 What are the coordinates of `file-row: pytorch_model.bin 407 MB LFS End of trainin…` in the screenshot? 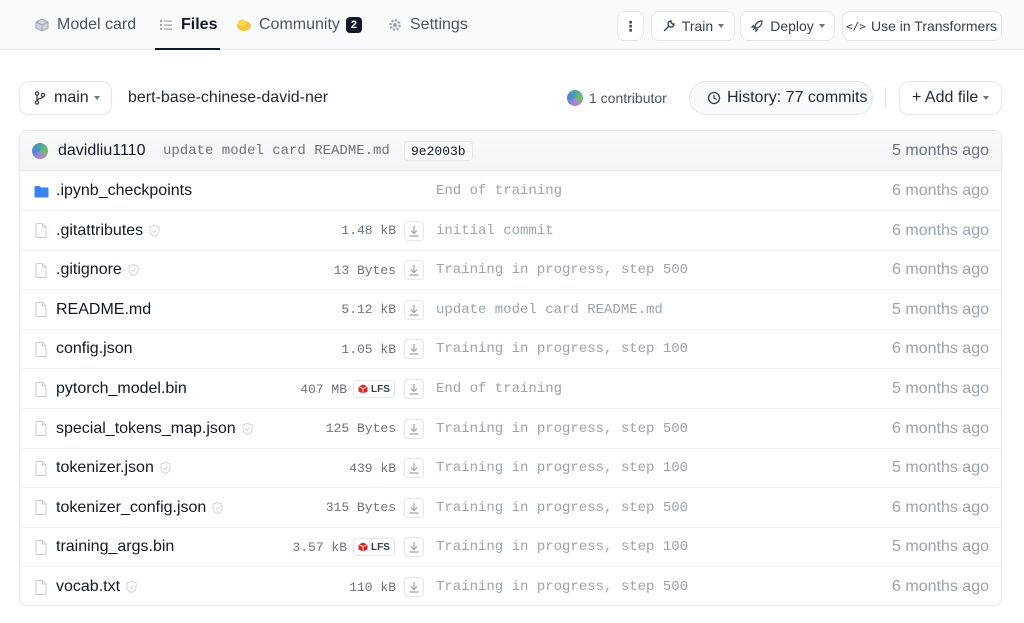 It's located at (510, 389).